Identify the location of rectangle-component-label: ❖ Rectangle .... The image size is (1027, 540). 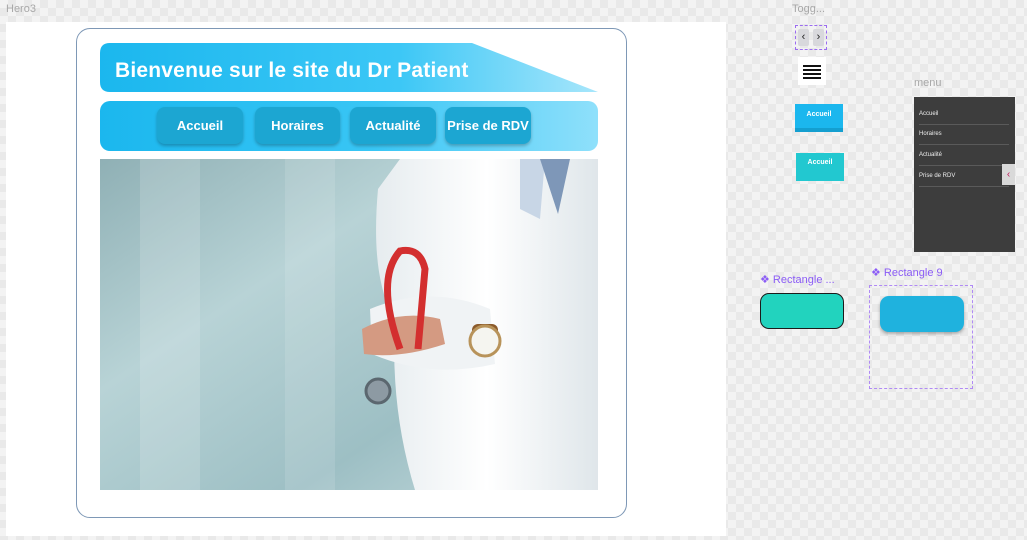
(797, 280).